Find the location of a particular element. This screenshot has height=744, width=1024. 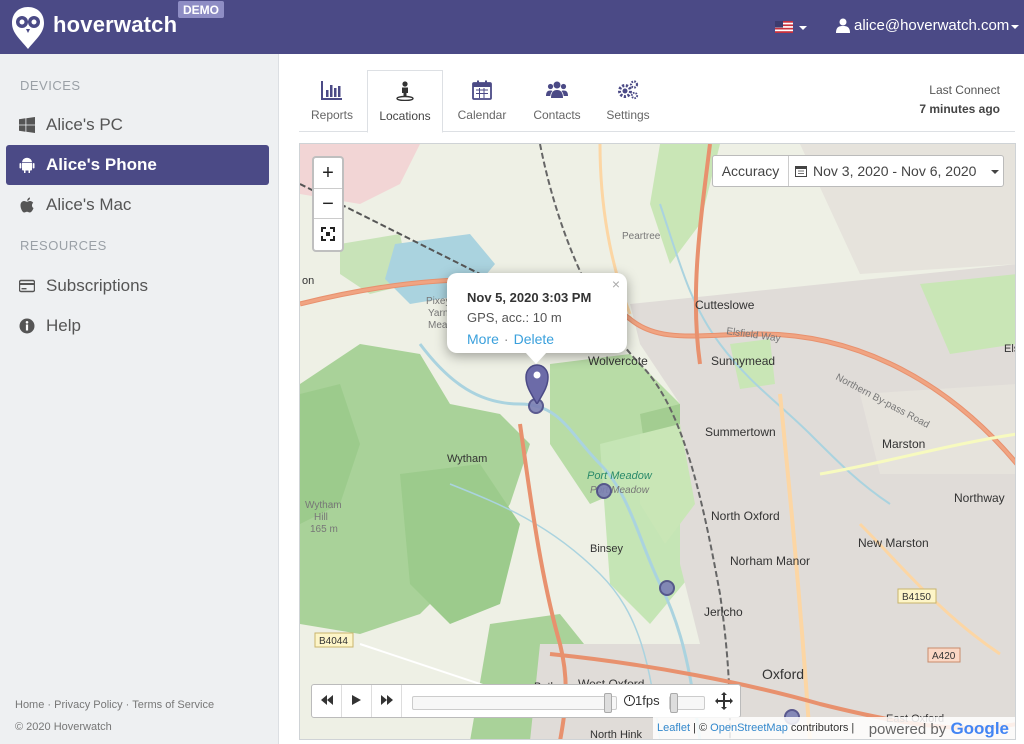

fit-bounds-button is located at coordinates (328, 233).